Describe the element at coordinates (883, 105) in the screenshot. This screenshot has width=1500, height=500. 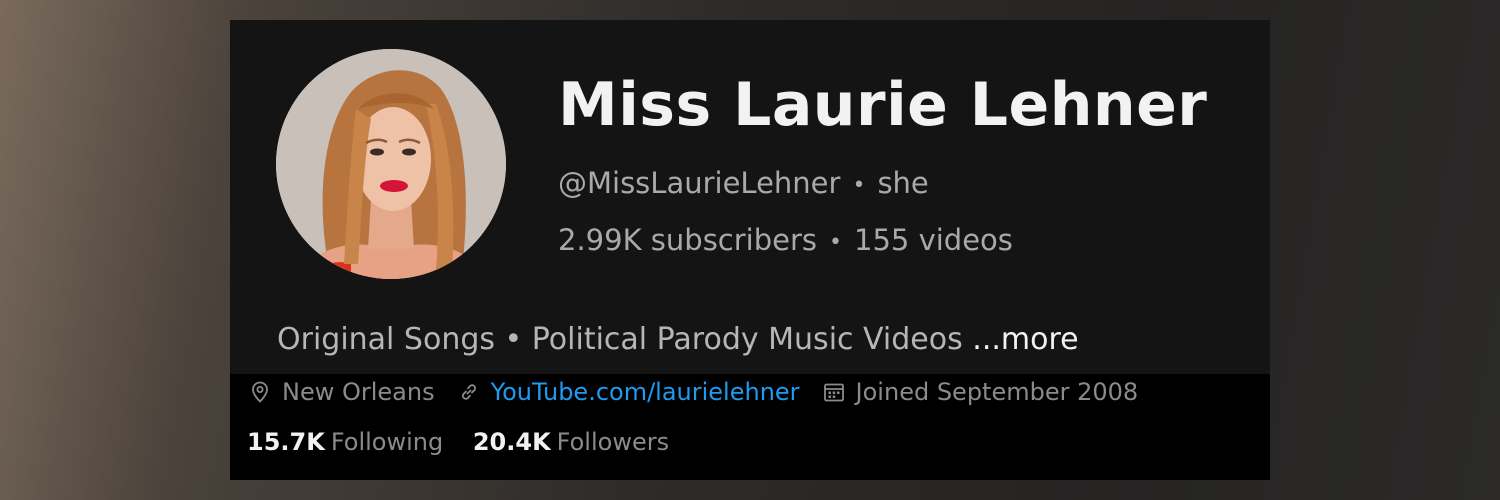
I see `channel-name: Miss Laurie Lehner` at that location.